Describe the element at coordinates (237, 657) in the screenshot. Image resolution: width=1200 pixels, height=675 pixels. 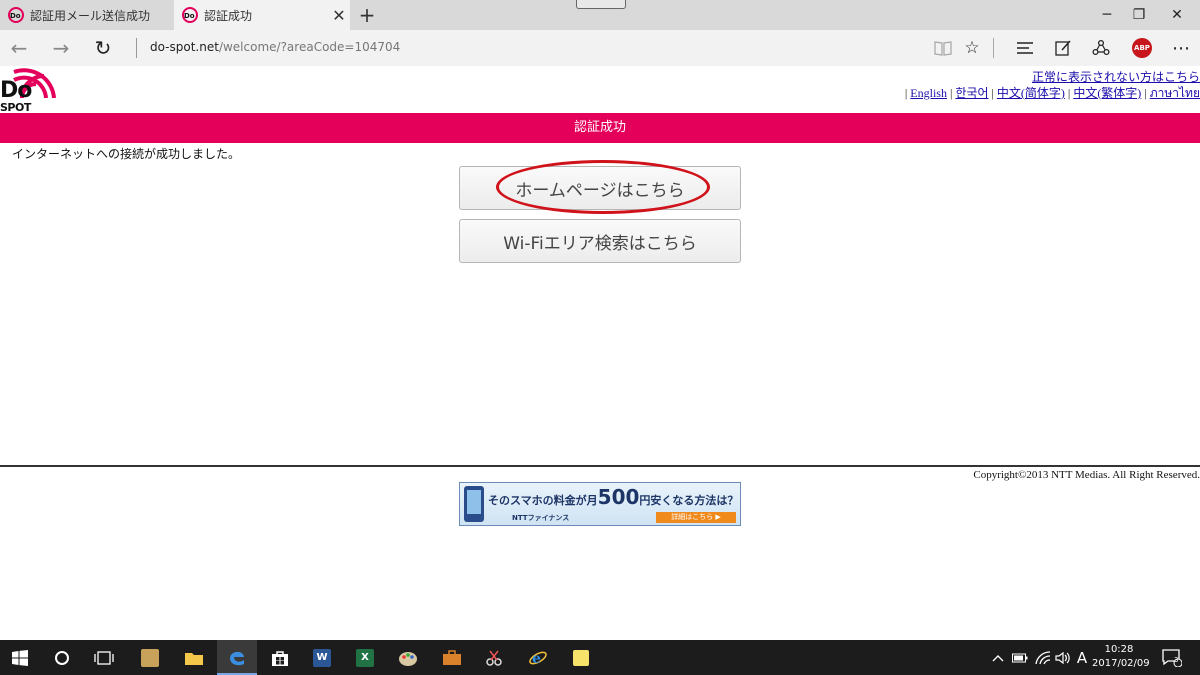
I see `edge-browser-icon` at that location.